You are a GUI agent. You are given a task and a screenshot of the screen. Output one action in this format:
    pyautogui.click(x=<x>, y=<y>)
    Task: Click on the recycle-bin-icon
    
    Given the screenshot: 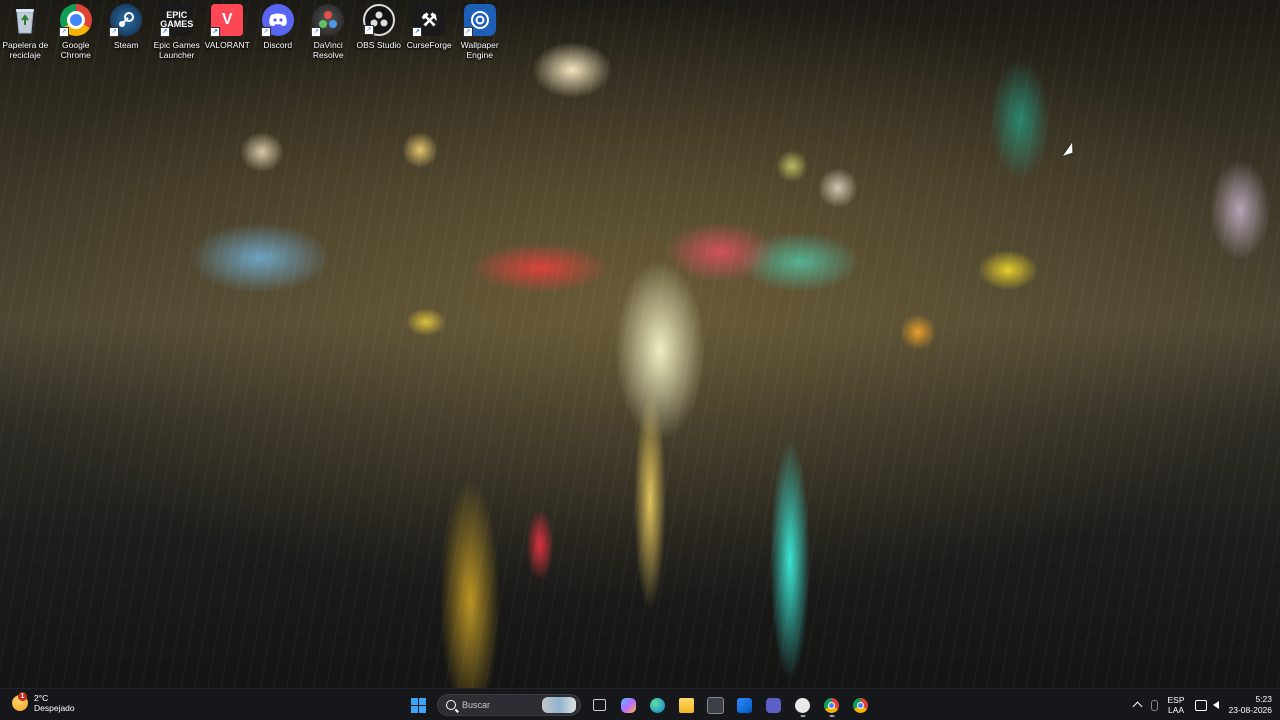 What is the action you would take?
    pyautogui.click(x=25, y=20)
    